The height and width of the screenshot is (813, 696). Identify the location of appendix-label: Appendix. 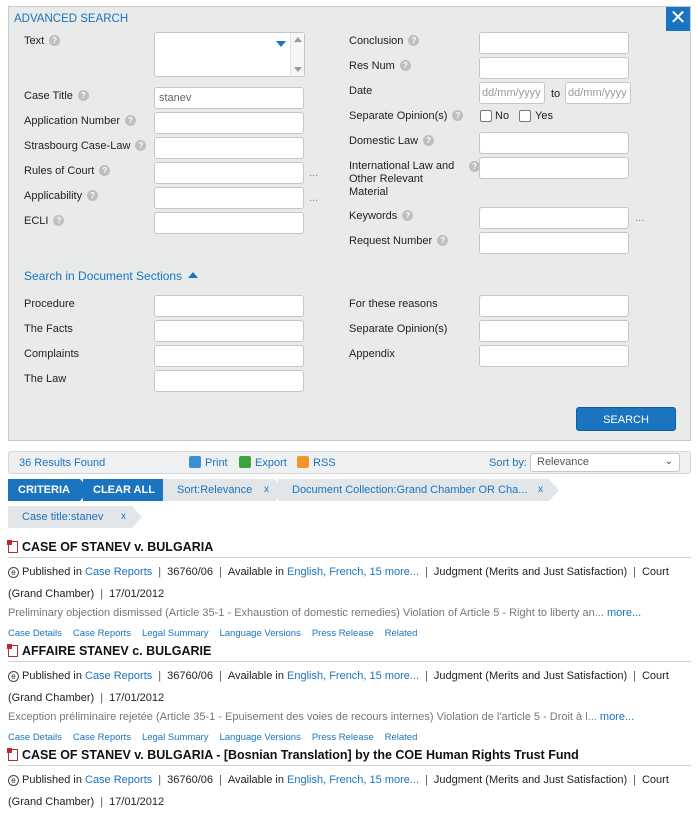
(372, 354).